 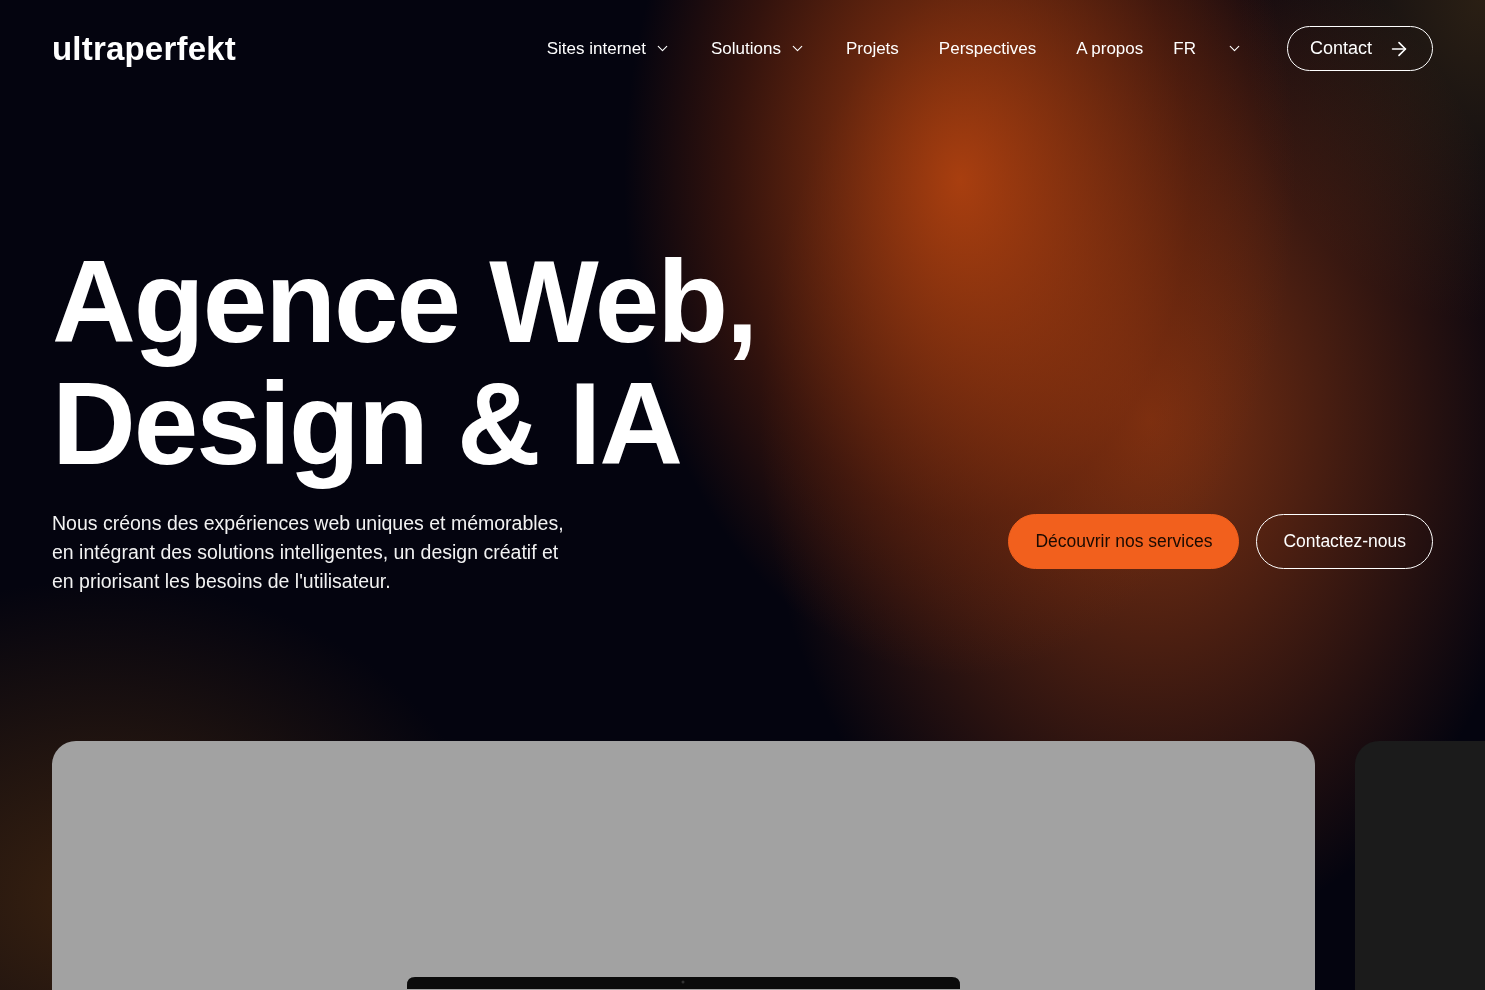 I want to click on nav-link: Solutions, so click(x=758, y=48).